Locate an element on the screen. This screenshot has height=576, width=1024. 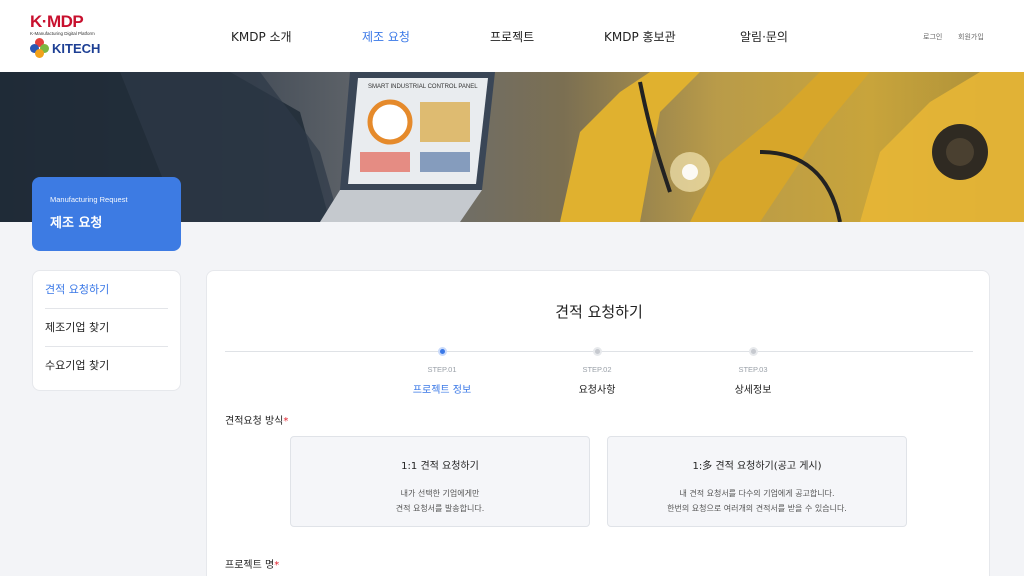
sidebar-item-quote-request: 견적 요청하기 is located at coordinates (106, 290).